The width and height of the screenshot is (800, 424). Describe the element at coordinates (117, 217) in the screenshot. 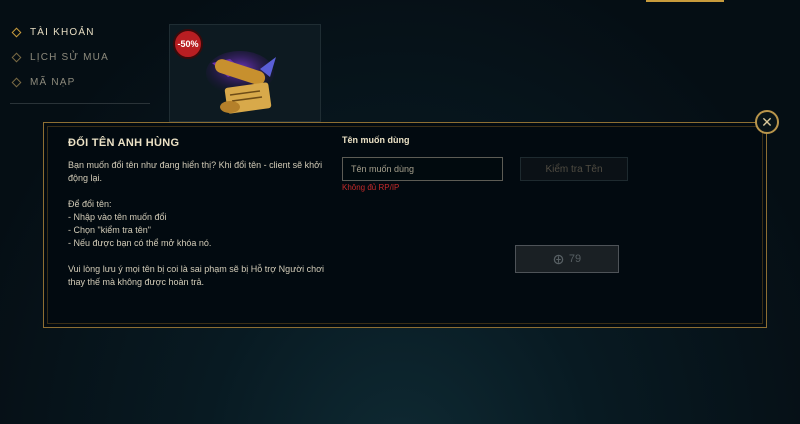

I see `step-item: - Nhập vào tên muốn đổi` at that location.